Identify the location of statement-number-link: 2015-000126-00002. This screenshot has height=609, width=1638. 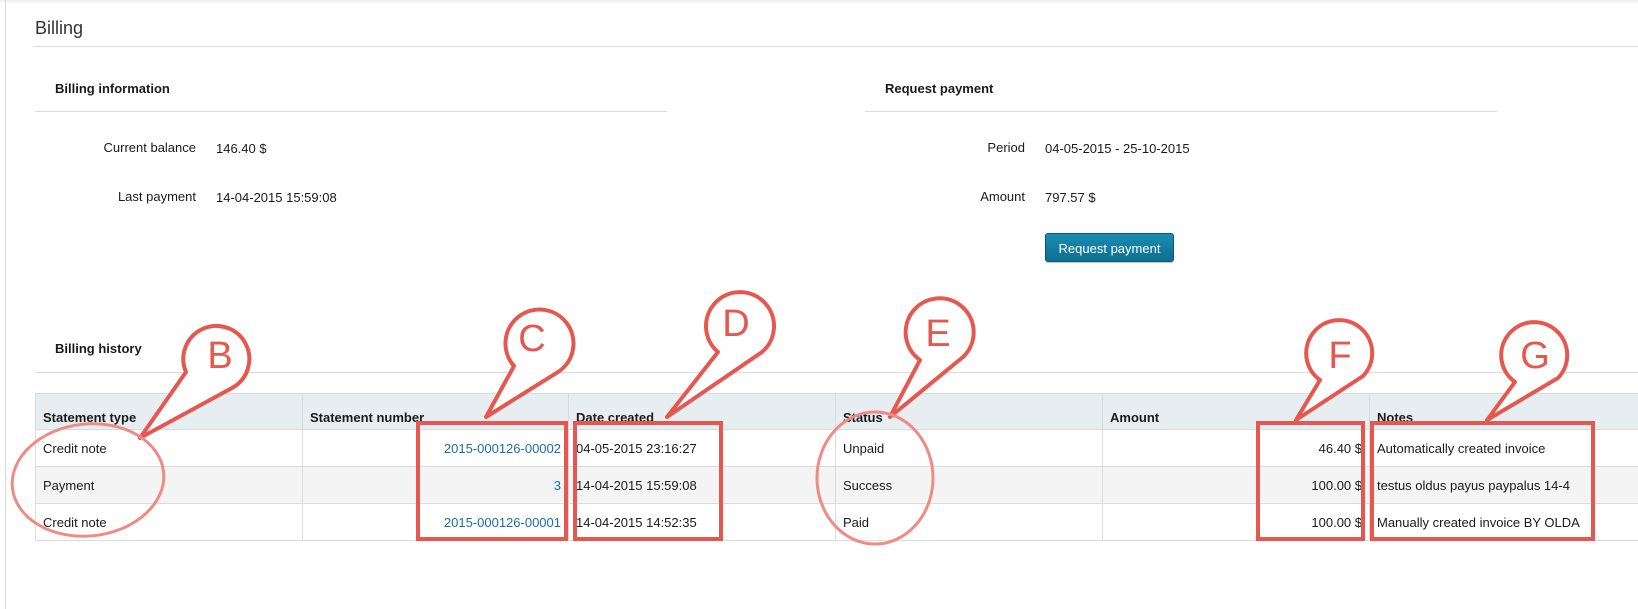
(502, 448).